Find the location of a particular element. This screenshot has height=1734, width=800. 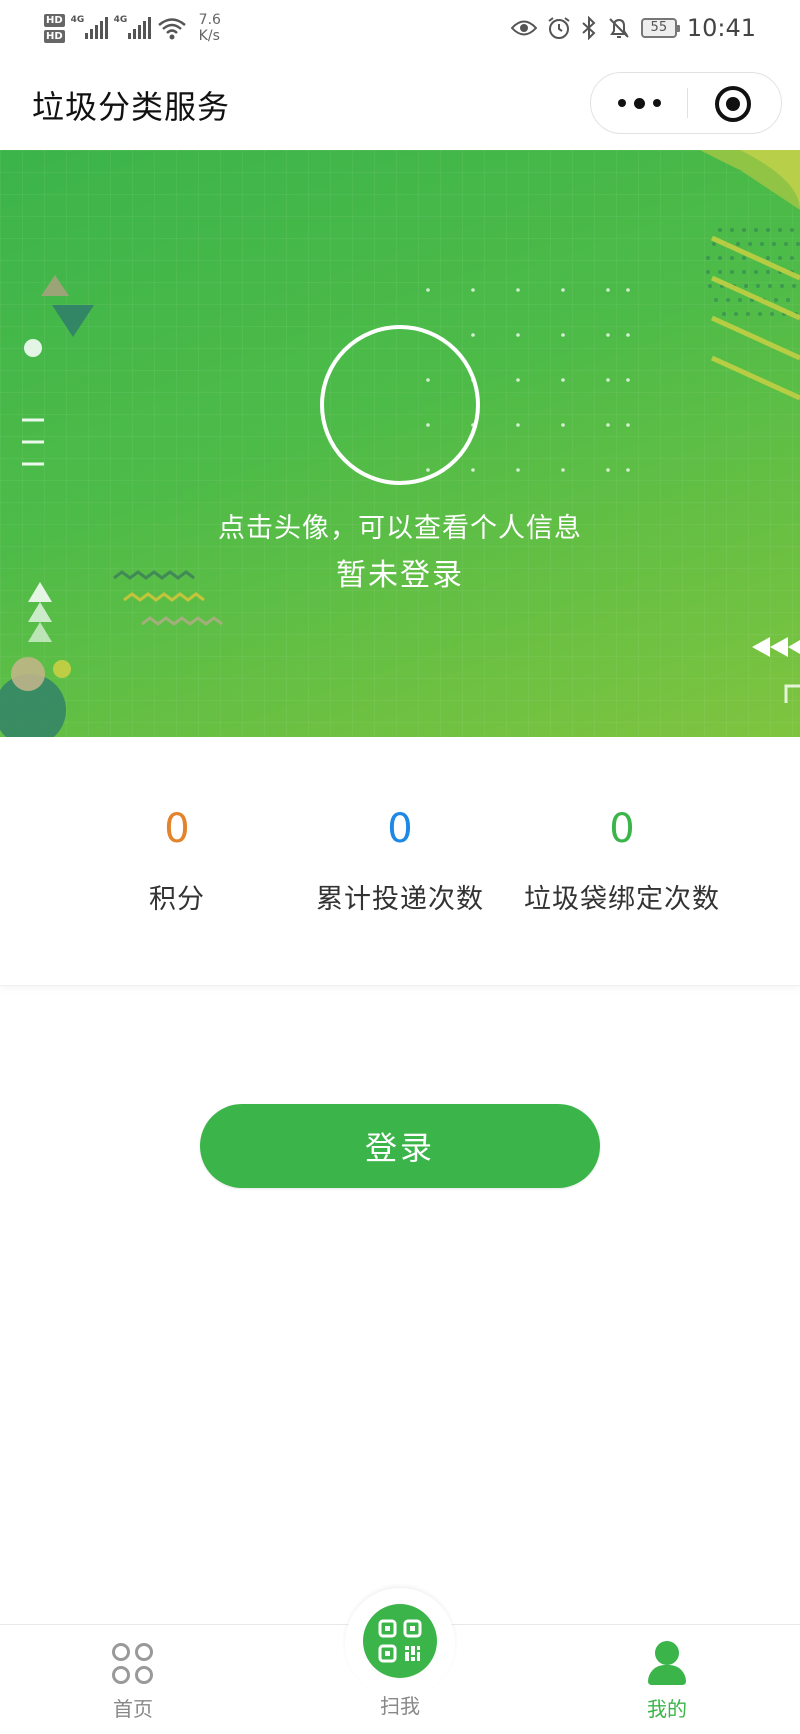

speed-value: 7.6 is located at coordinates (209, 20).